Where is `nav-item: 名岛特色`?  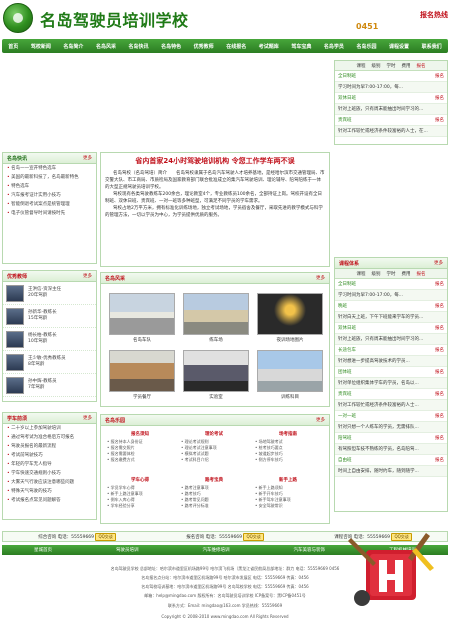 nav-item: 名岛特色 is located at coordinates (171, 46).